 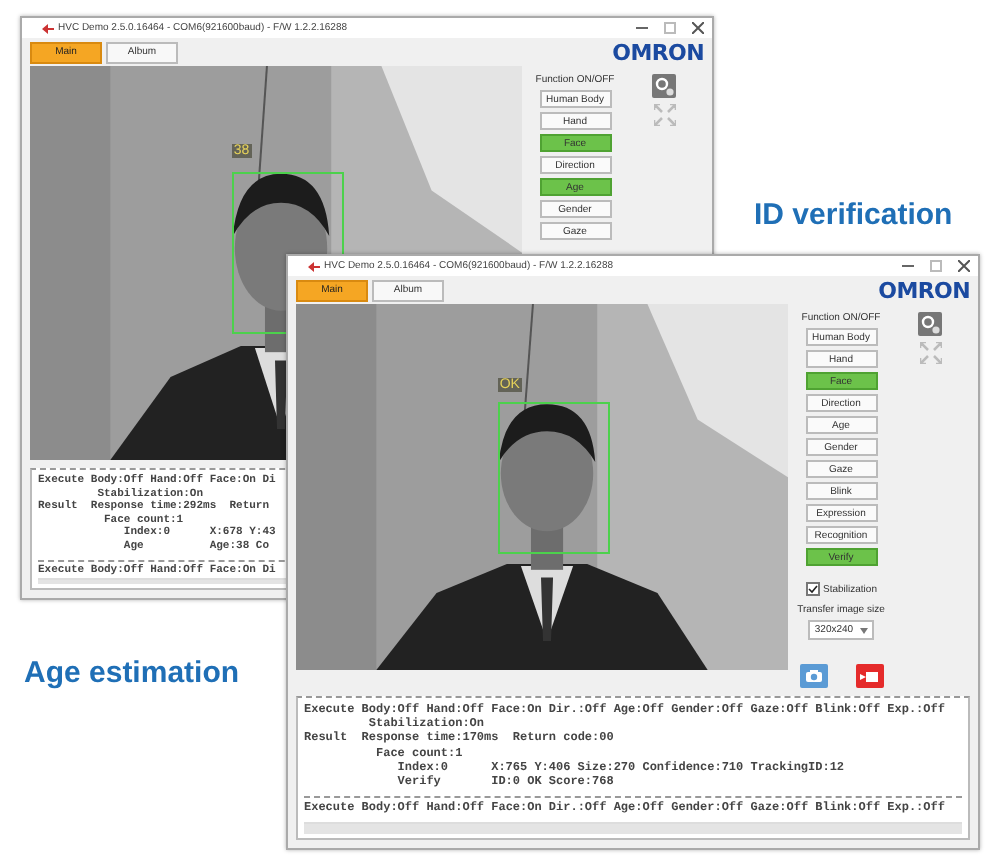 What do you see at coordinates (132, 673) in the screenshot?
I see `caption: Age estimation` at bounding box center [132, 673].